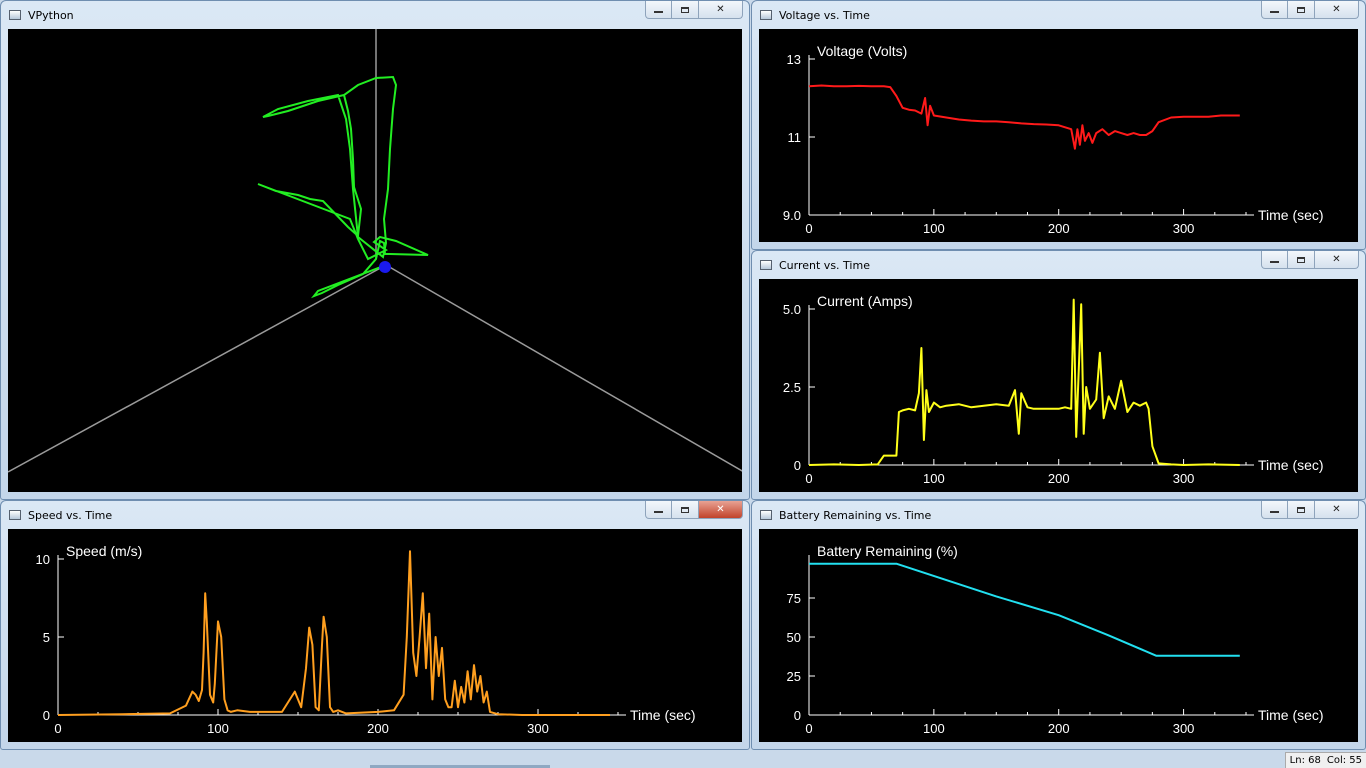 Image resolution: width=1366 pixels, height=768 pixels. I want to click on vpython-titlebar: VPython, so click(375, 15).